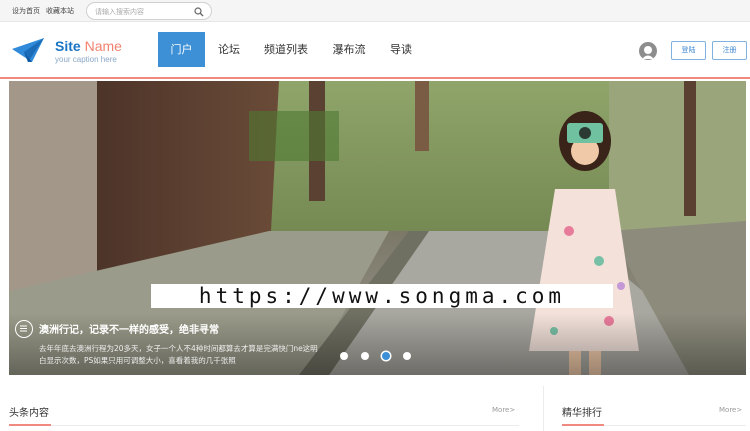 The image size is (750, 431). Describe the element at coordinates (349, 49) in the screenshot. I see `nav-waterfall: 瀑布流` at that location.